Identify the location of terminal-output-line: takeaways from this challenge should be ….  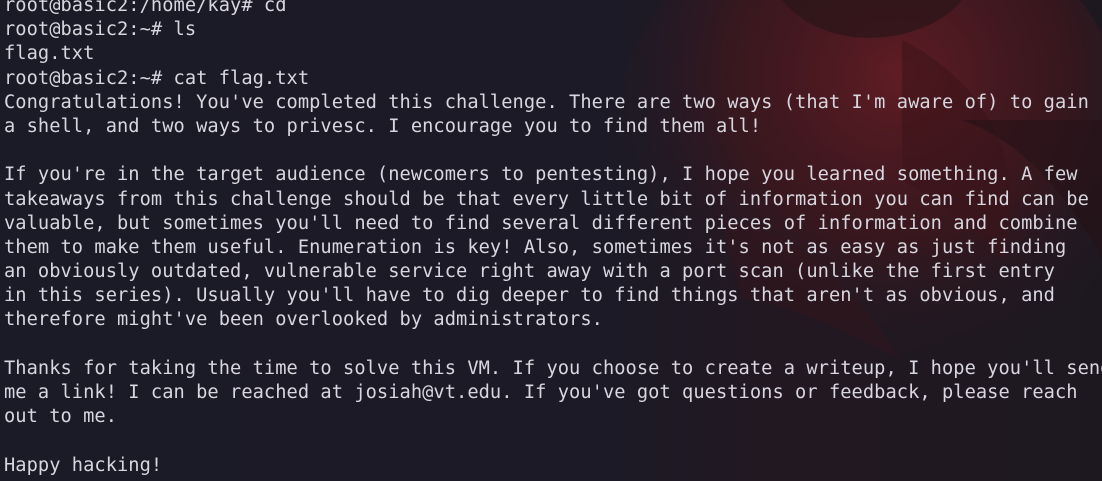
(546, 199).